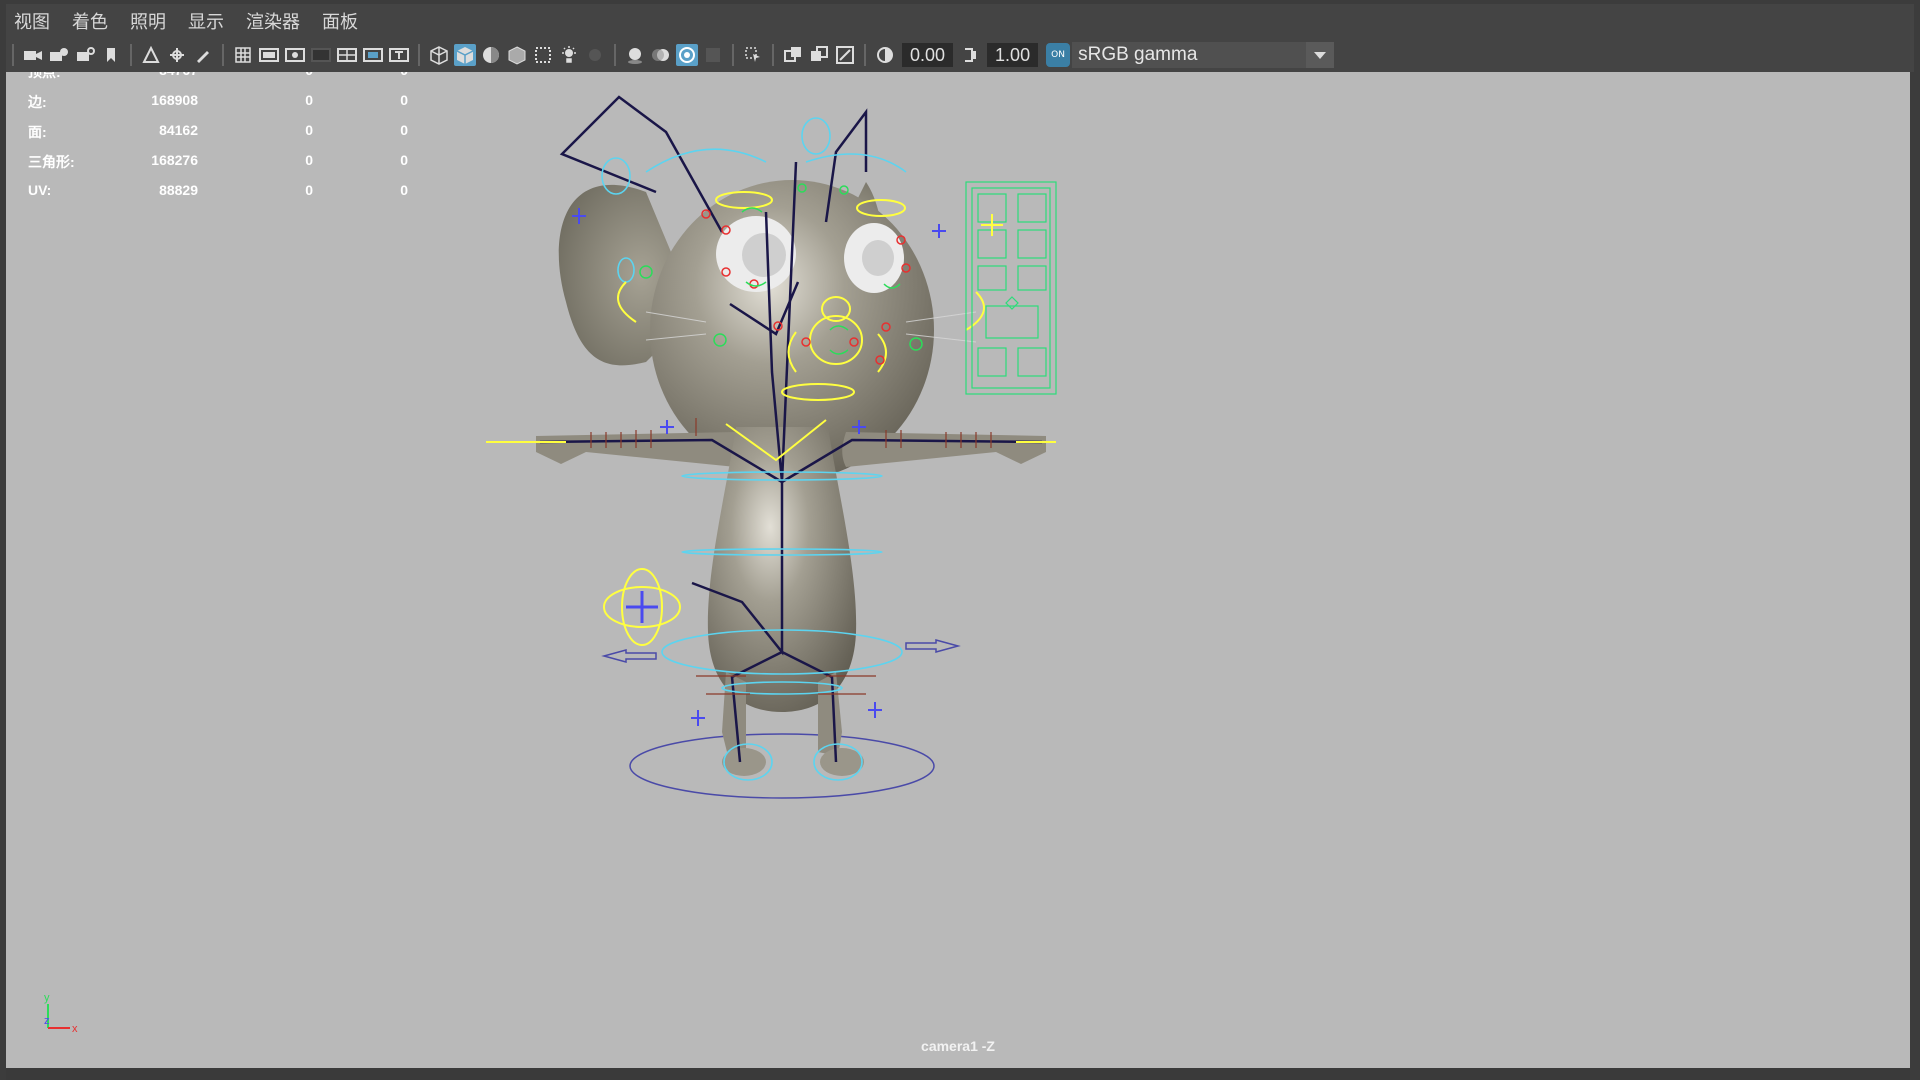  I want to click on exposure-icon, so click(885, 55).